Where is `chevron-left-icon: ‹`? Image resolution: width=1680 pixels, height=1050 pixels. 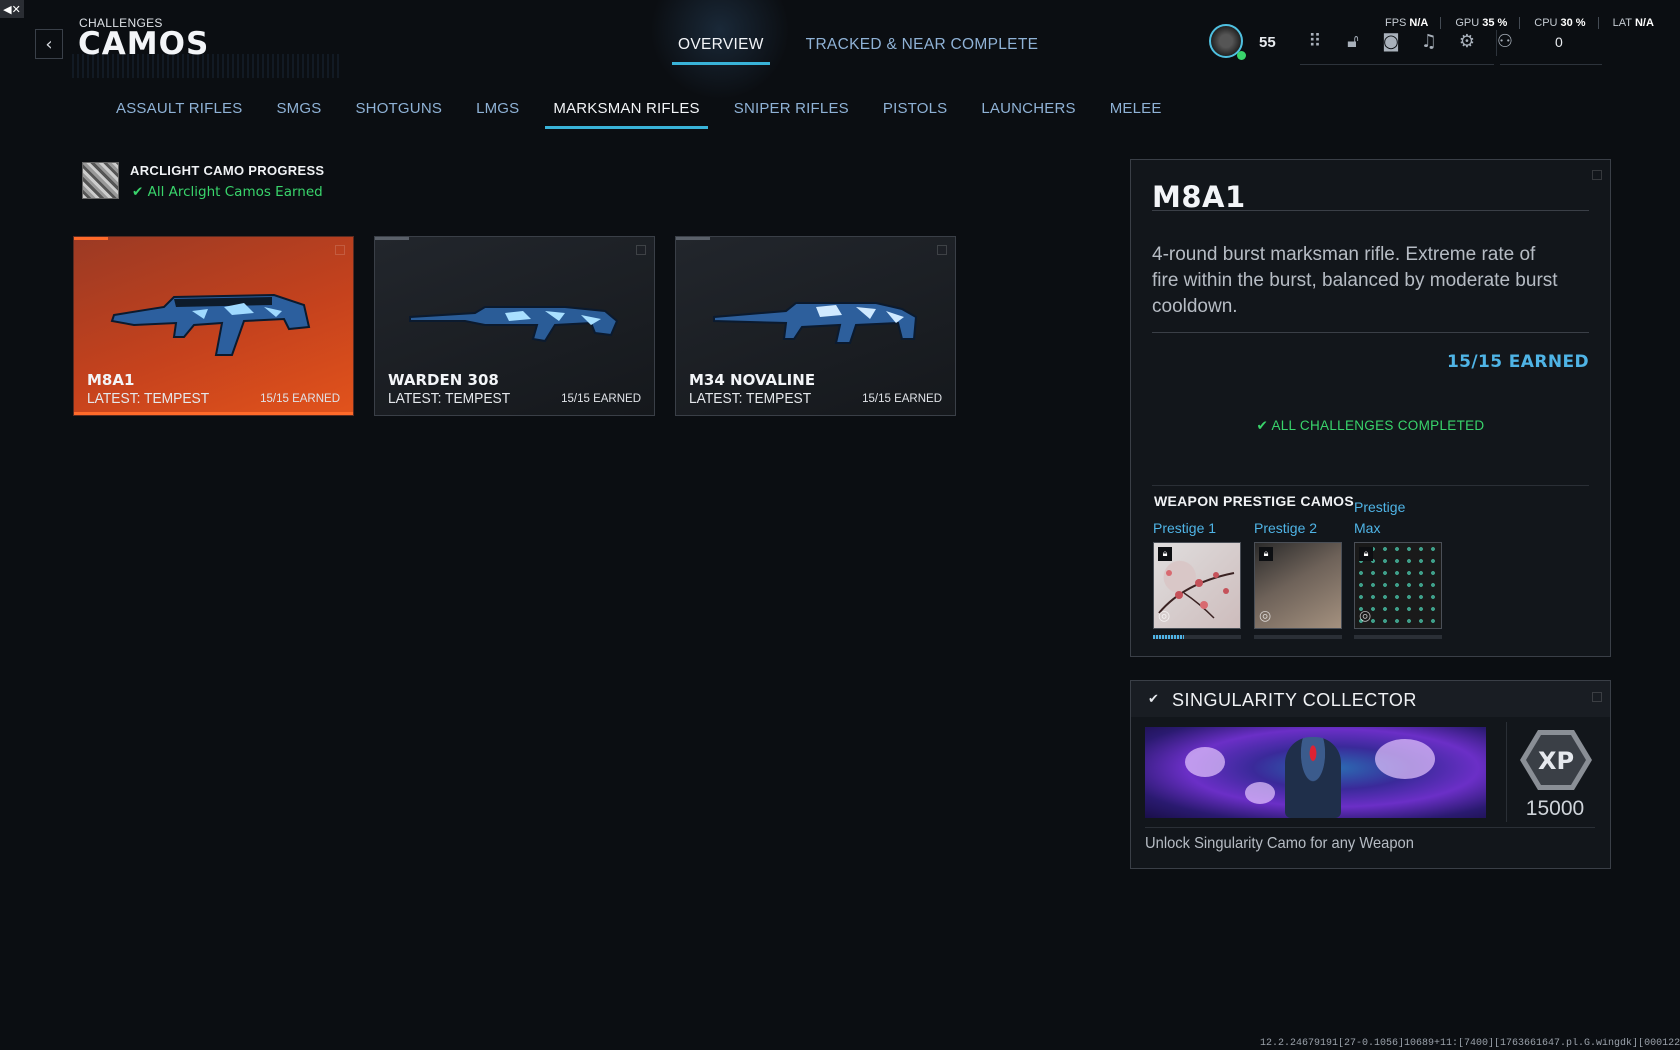 chevron-left-icon: ‹ is located at coordinates (49, 44).